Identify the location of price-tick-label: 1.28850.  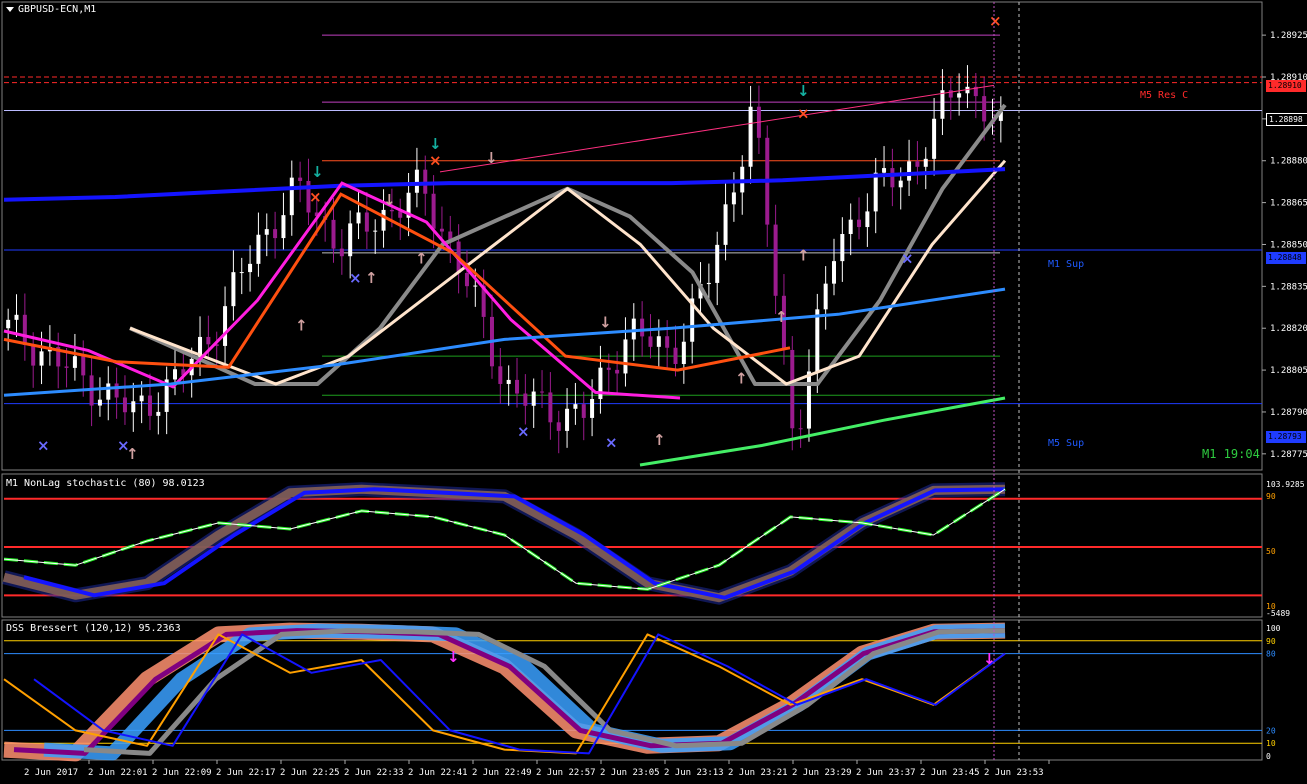
(1288, 245).